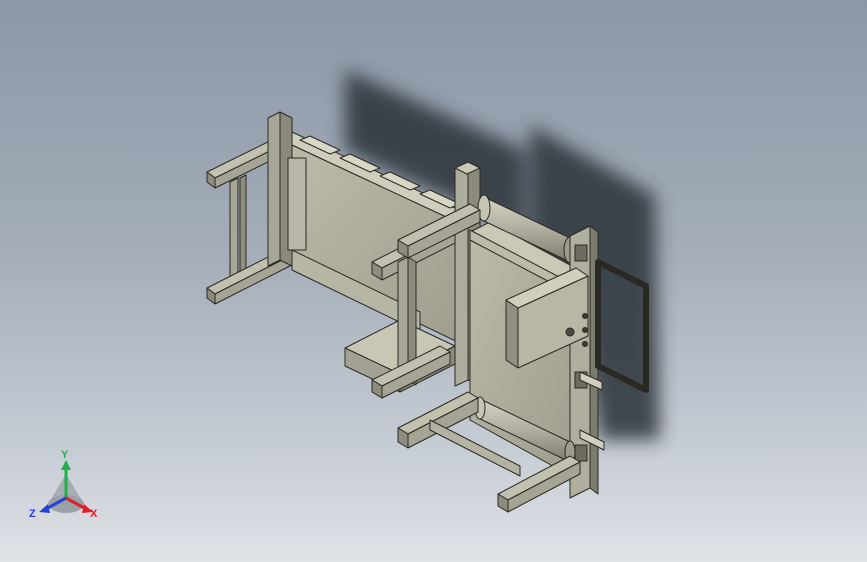  I want to click on triad-y-label: Y, so click(65, 455).